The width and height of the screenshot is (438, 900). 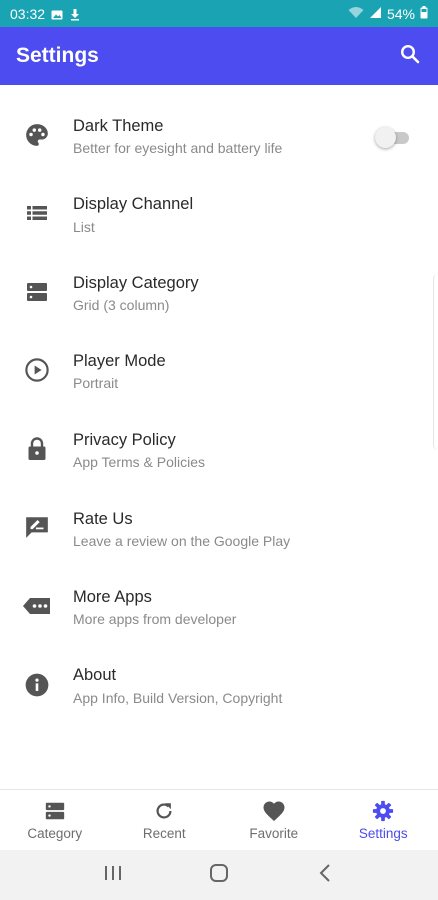 I want to click on bottom-nav: Category Recent Favorite Settings, so click(x=219, y=819).